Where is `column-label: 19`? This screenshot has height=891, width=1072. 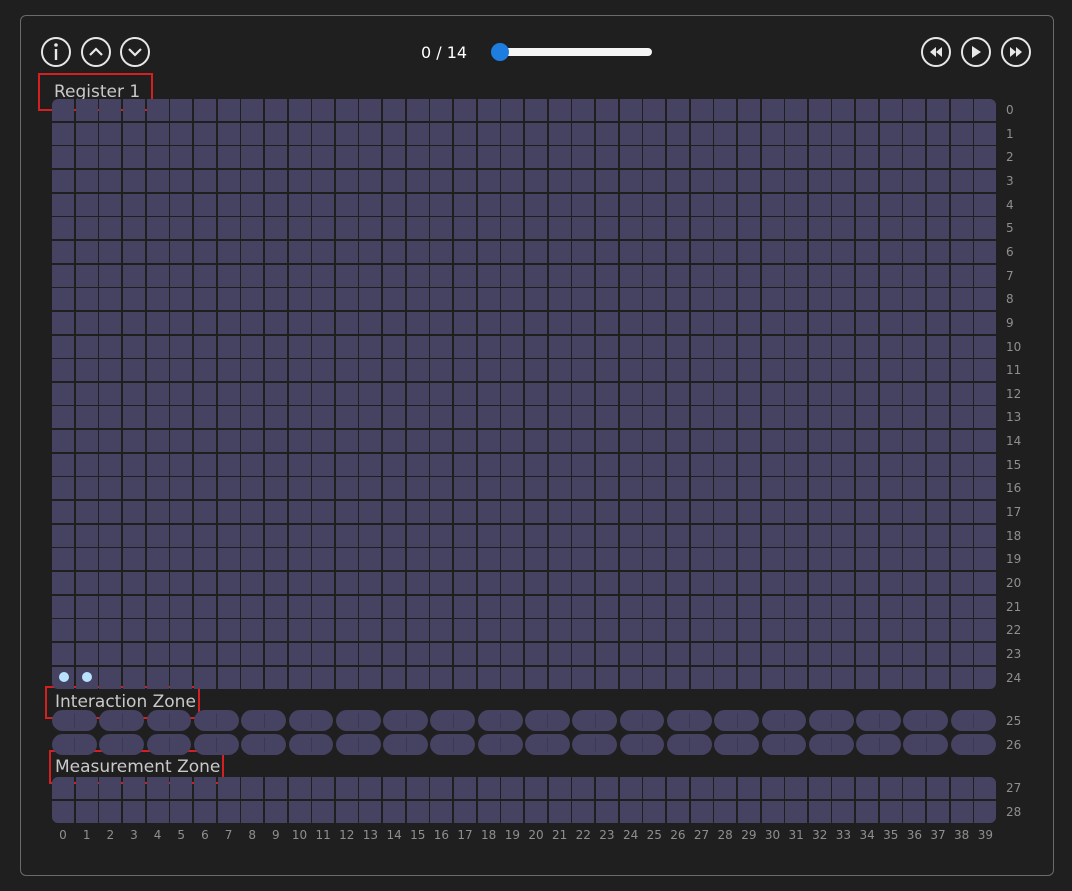
column-label: 19 is located at coordinates (512, 835).